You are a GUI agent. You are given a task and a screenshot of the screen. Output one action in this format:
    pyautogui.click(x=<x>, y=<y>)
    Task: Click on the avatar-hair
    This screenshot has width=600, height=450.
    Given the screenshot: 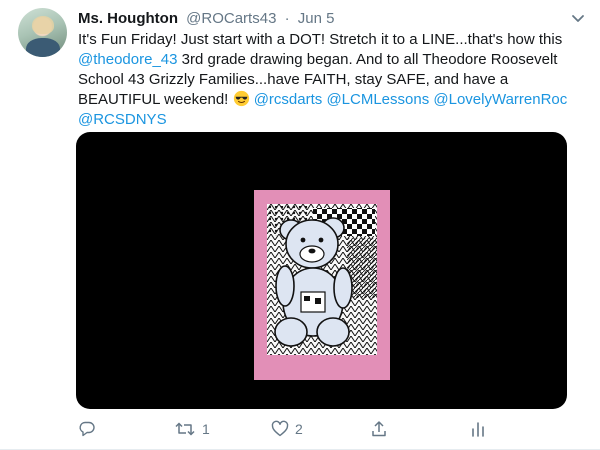 What is the action you would take?
    pyautogui.click(x=43, y=25)
    